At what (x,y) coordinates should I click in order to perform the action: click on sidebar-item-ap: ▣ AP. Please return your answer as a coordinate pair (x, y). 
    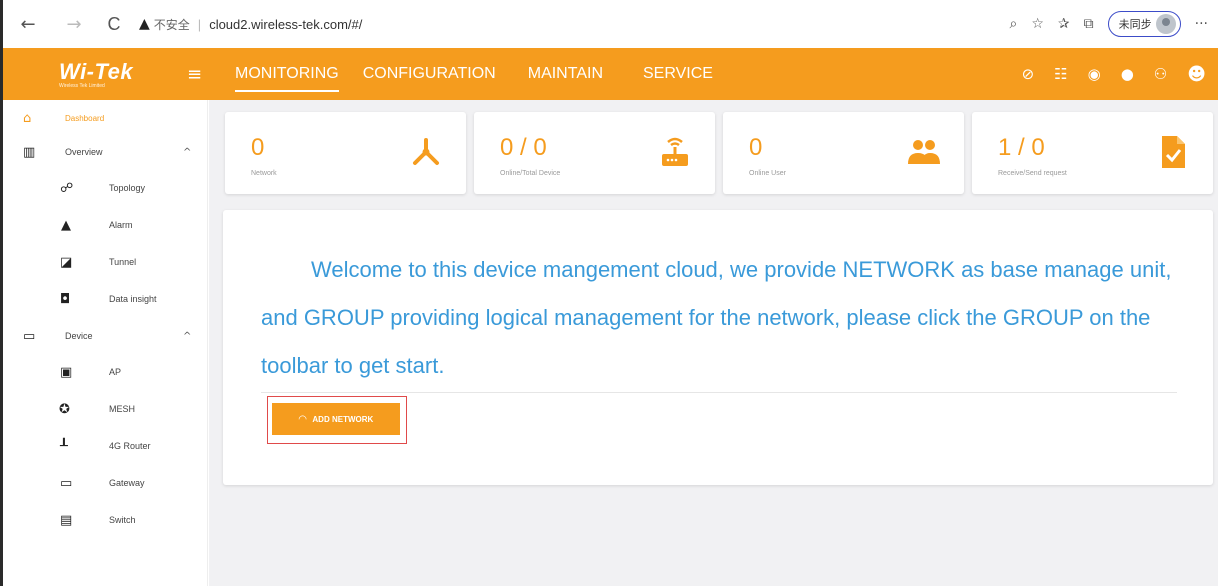
    Looking at the image, I should click on (103, 372).